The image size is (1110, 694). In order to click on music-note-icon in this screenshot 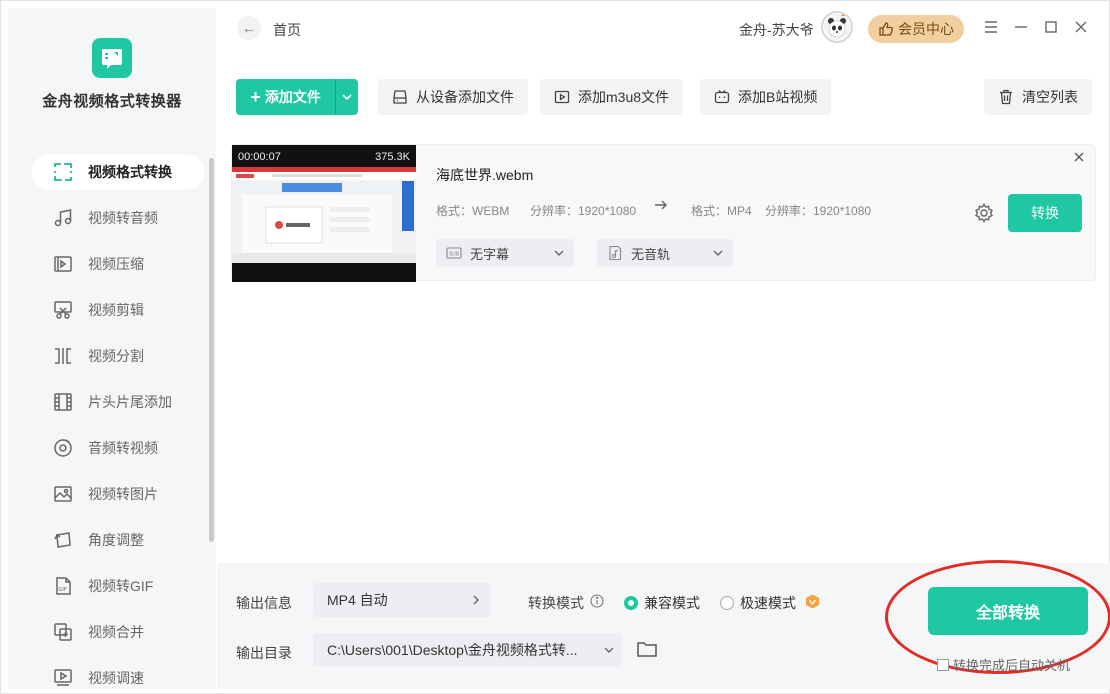, I will do `click(63, 218)`.